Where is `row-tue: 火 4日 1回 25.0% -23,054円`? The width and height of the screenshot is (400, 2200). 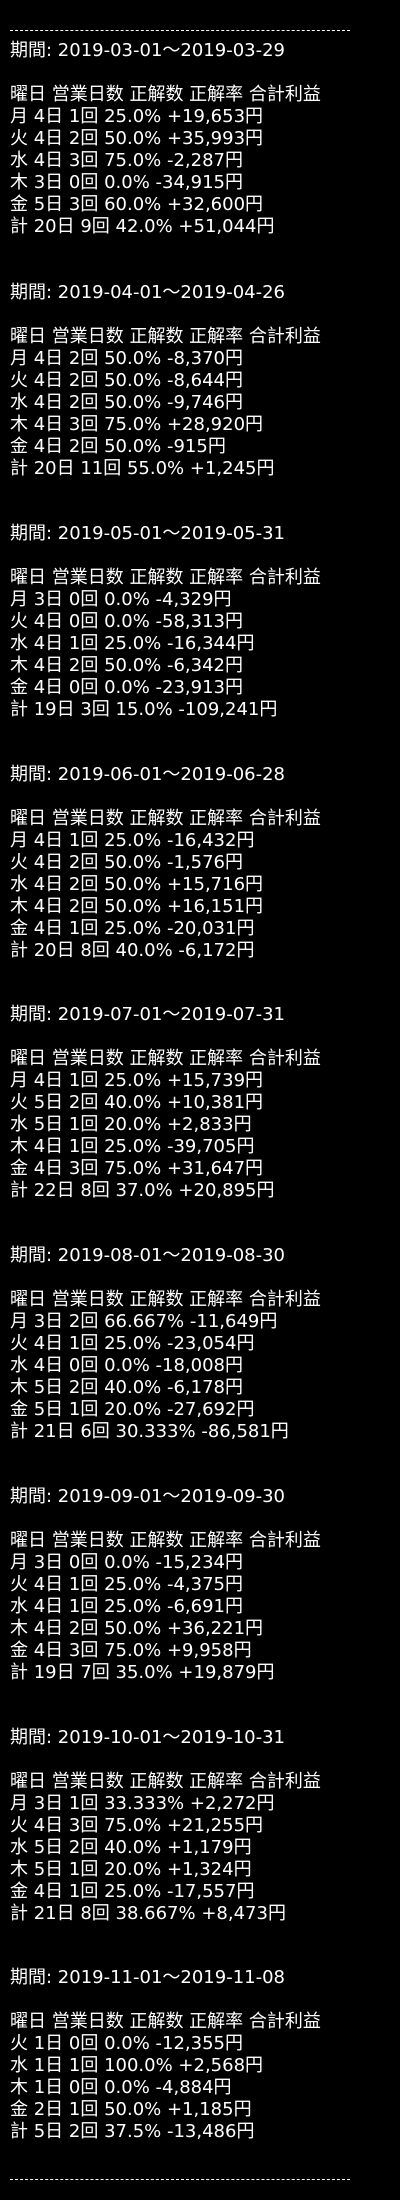
row-tue: 火 4日 1回 25.0% -23,054円 is located at coordinates (132, 1343).